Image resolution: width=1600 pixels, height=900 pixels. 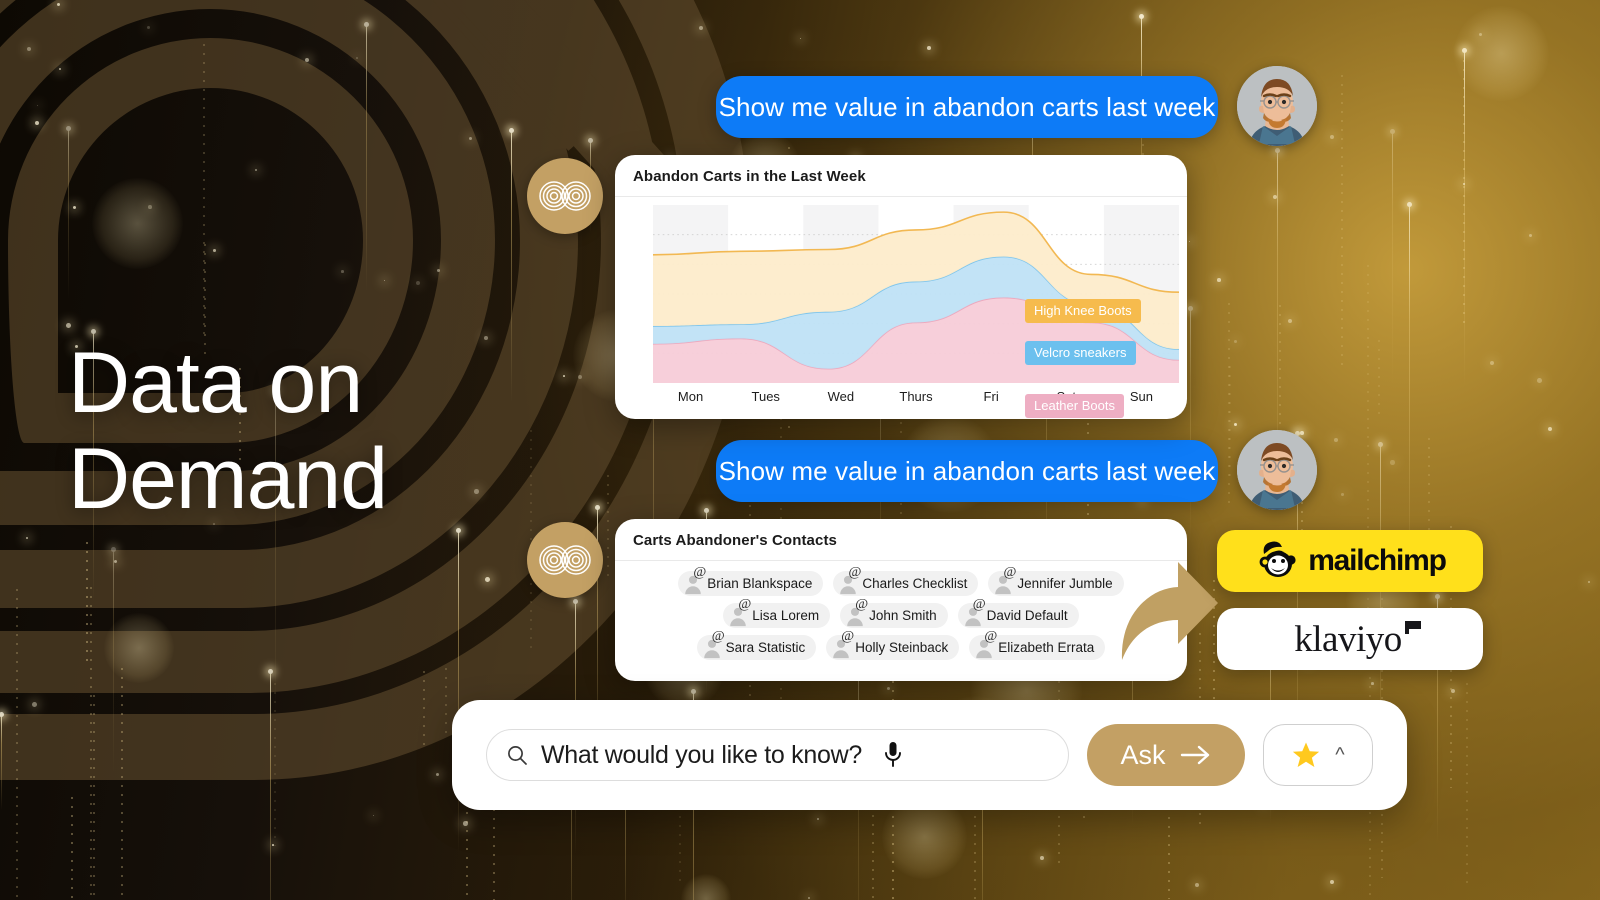 I want to click on contact-chip: @ Lisa Lorem, so click(x=777, y=612).